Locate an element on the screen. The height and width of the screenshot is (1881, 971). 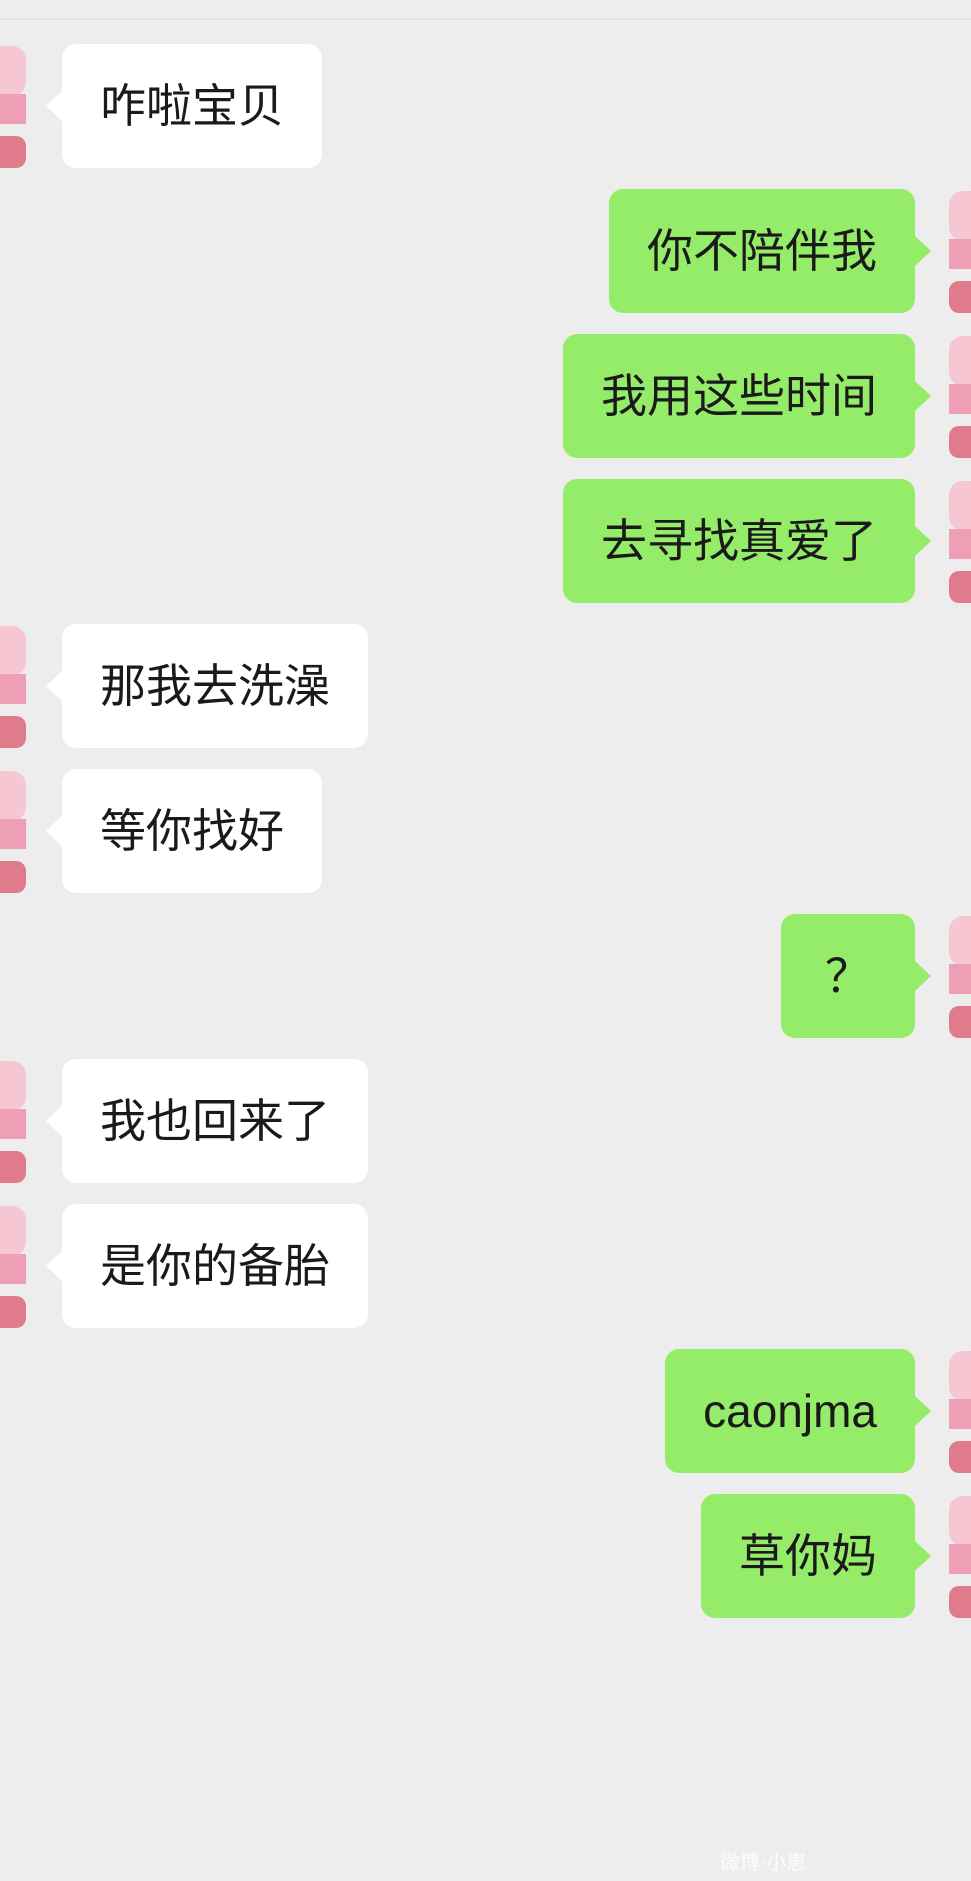
message-text: 等你找好 is located at coordinates (192, 831).